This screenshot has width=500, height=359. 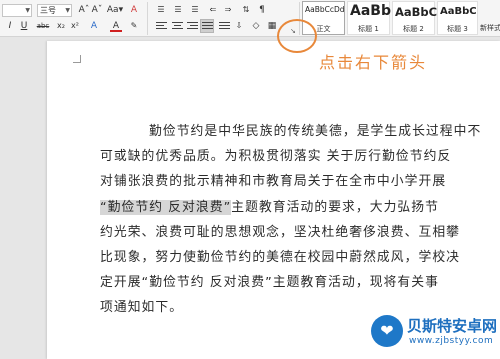 What do you see at coordinates (373, 62) in the screenshot?
I see `annotation-text: 点击右下箭头` at bounding box center [373, 62].